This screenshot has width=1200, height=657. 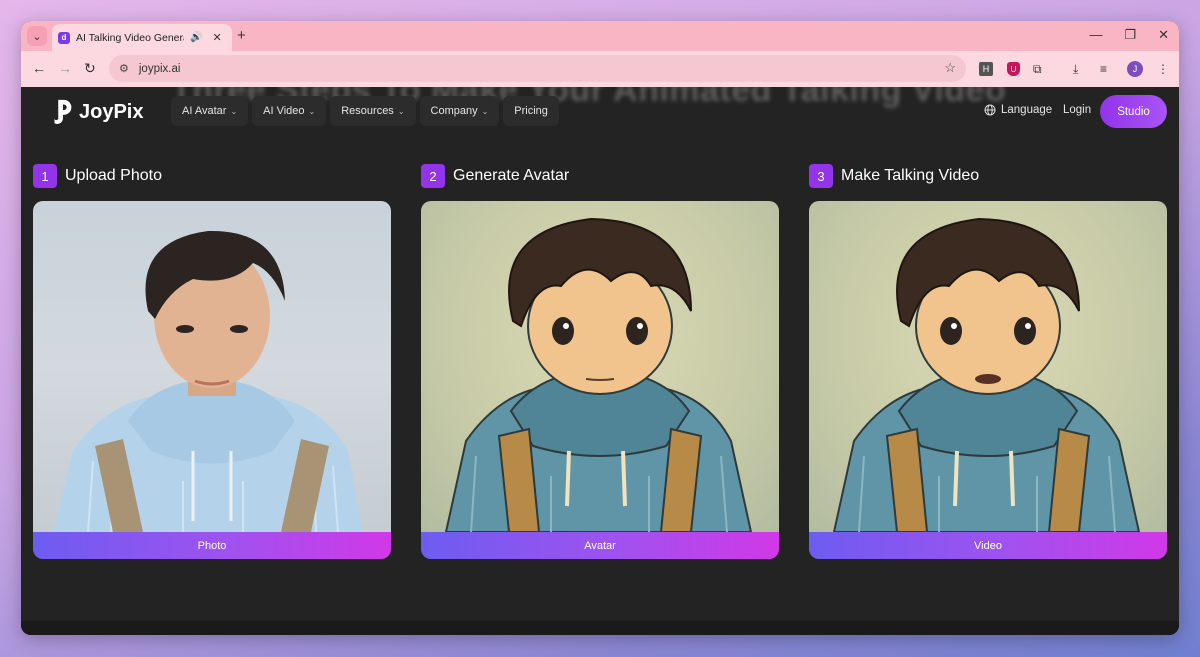 I want to click on browser-toolbar: ← → ↻ ⚙ joypix.ai ☆ H U ⧉ ⤓ ≡ J ⋮, so click(x=600, y=69).